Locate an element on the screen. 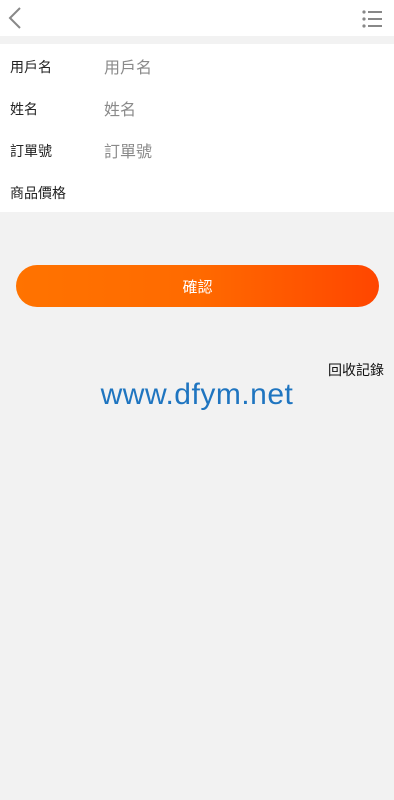 The image size is (394, 800). username-input is located at coordinates (239, 67).